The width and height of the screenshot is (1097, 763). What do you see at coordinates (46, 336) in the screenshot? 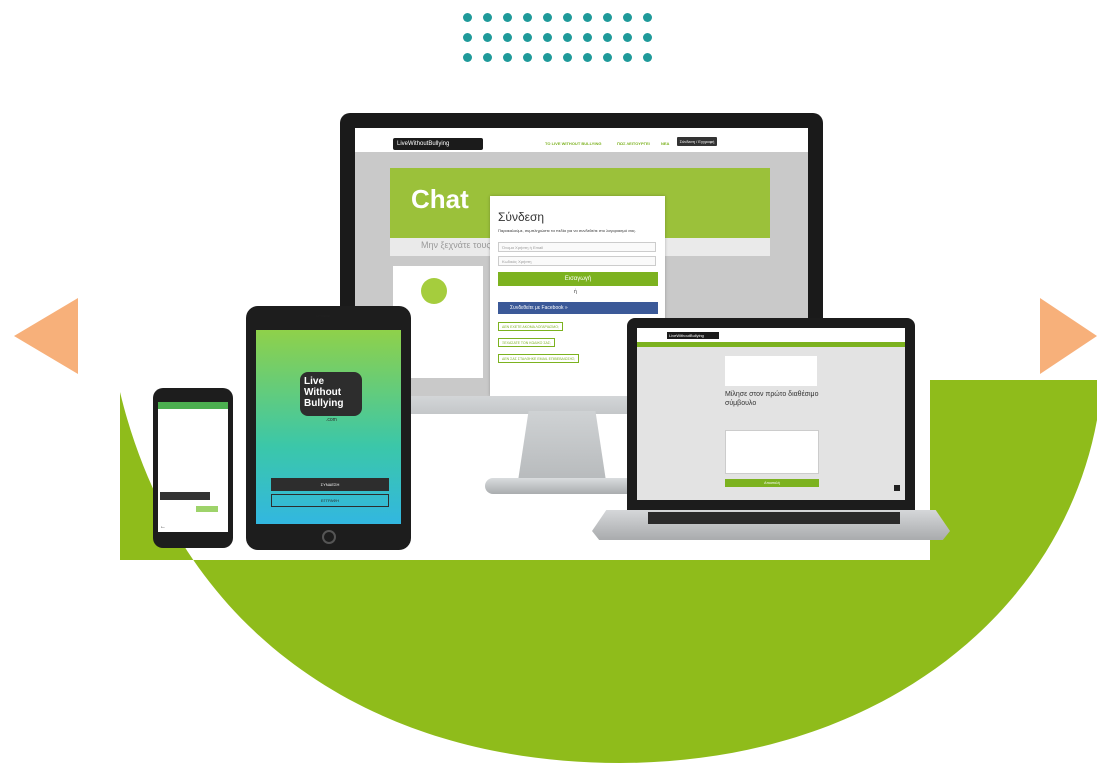
I see `previous-arrow-icon` at bounding box center [46, 336].